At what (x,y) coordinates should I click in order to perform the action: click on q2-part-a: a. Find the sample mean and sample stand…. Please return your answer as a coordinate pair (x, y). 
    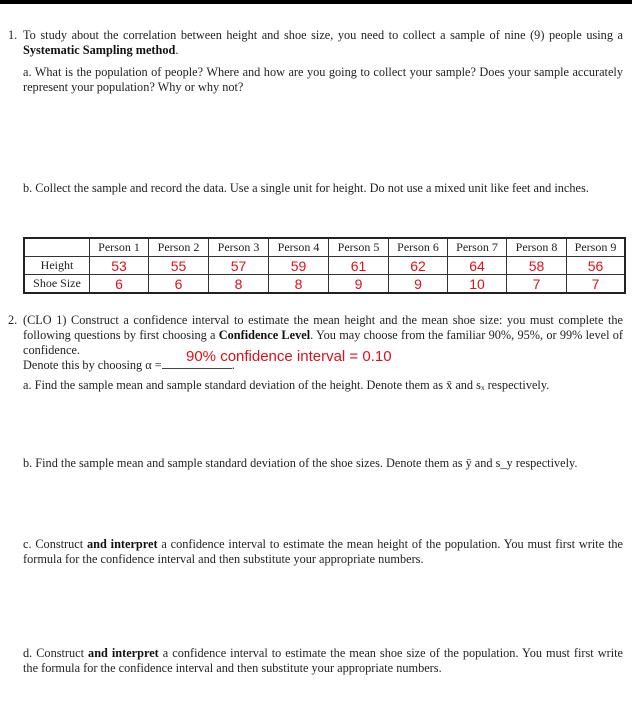
    Looking at the image, I should click on (286, 385).